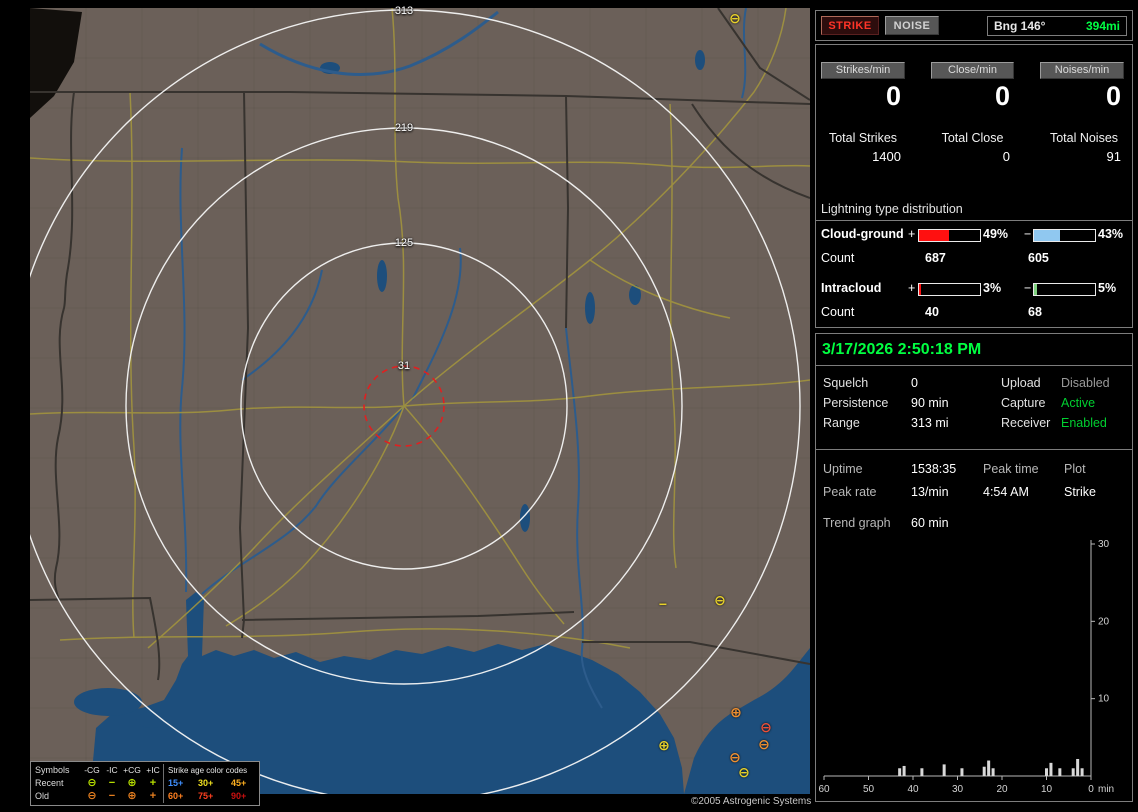 Image resolution: width=1138 pixels, height=812 pixels. I want to click on legend-header-symbols: Symbols, so click(52, 770).